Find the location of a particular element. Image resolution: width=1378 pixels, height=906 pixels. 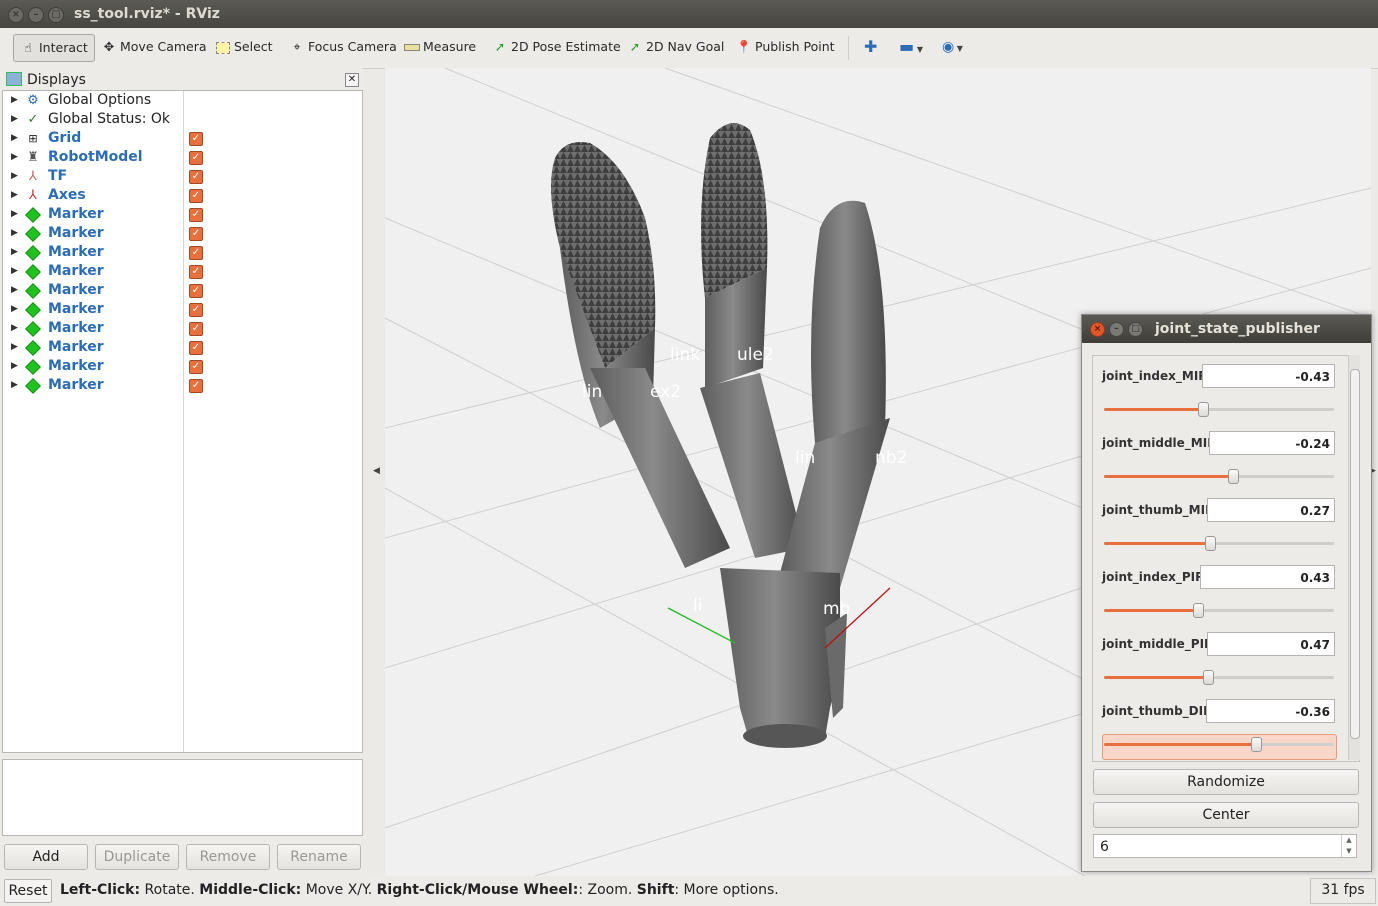

display-row-global-status: ▶ ✓ Global Status: Ok is located at coordinates (182, 119).